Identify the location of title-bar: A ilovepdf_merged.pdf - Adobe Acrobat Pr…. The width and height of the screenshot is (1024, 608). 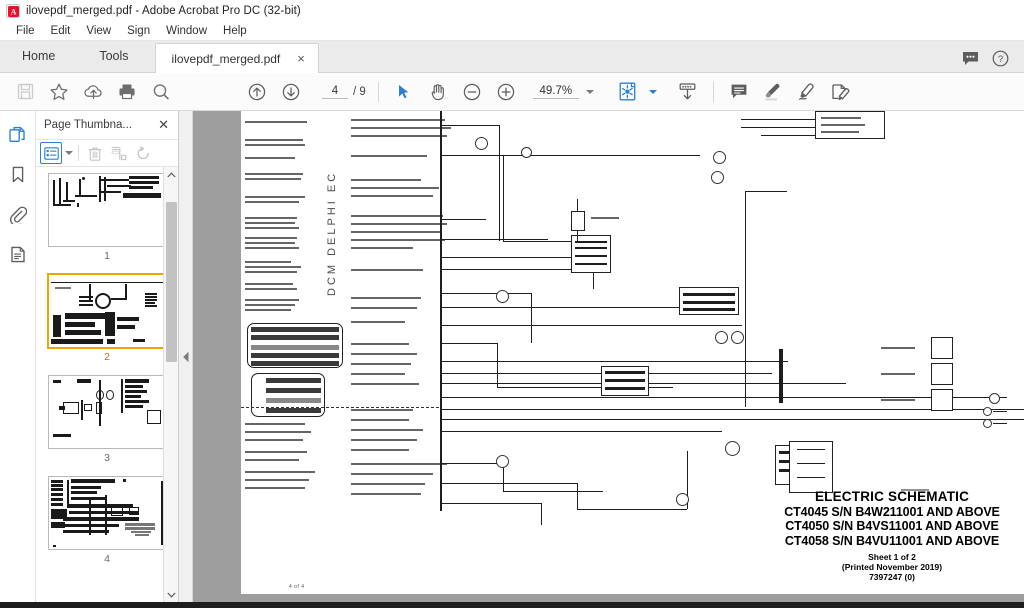
(512, 11).